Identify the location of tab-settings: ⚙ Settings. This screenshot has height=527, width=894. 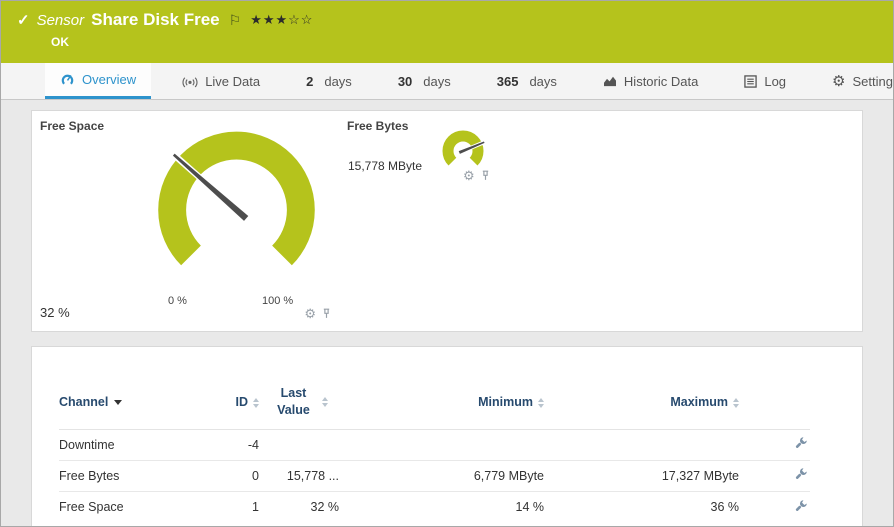
(855, 81).